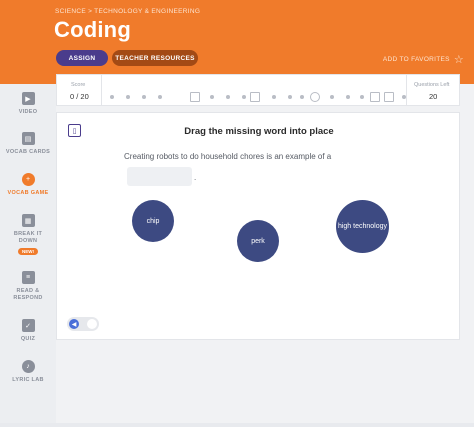  Describe the element at coordinates (433, 96) in the screenshot. I see `questions-left-value: 20` at that location.